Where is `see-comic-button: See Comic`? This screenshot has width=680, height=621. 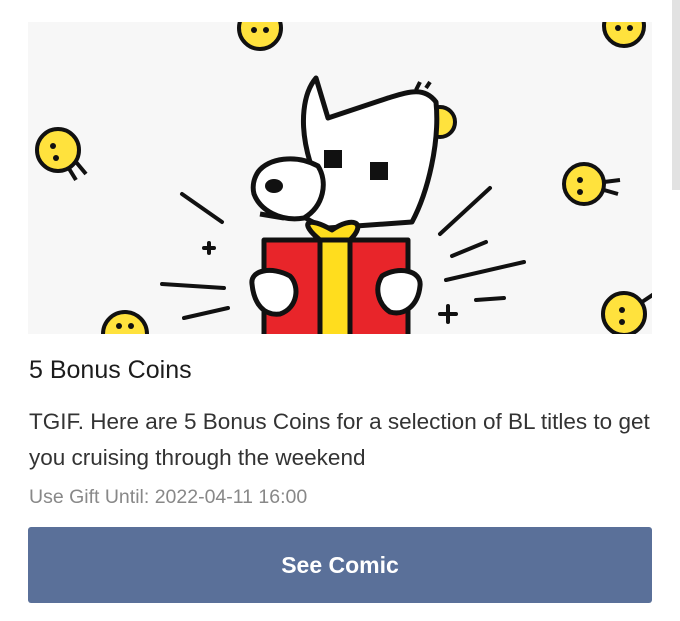 see-comic-button: See Comic is located at coordinates (340, 565).